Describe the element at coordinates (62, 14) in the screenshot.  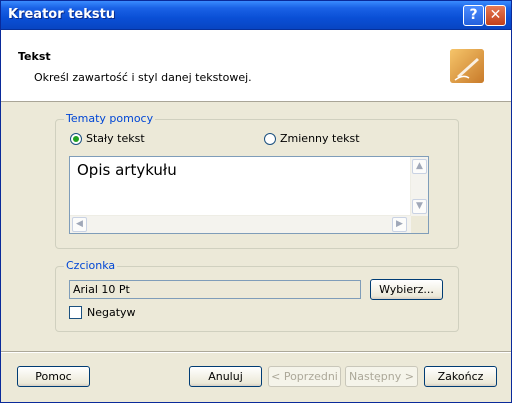
I see `window-title: Kreator tekstu` at that location.